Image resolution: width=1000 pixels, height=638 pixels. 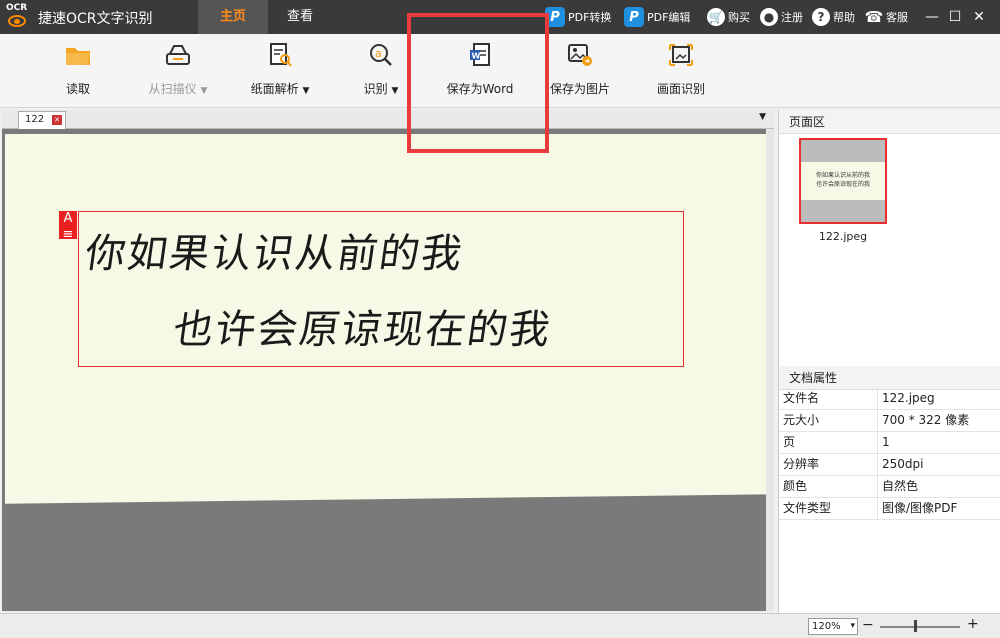 I want to click on pdf-edit-icon: P, so click(x=634, y=17).